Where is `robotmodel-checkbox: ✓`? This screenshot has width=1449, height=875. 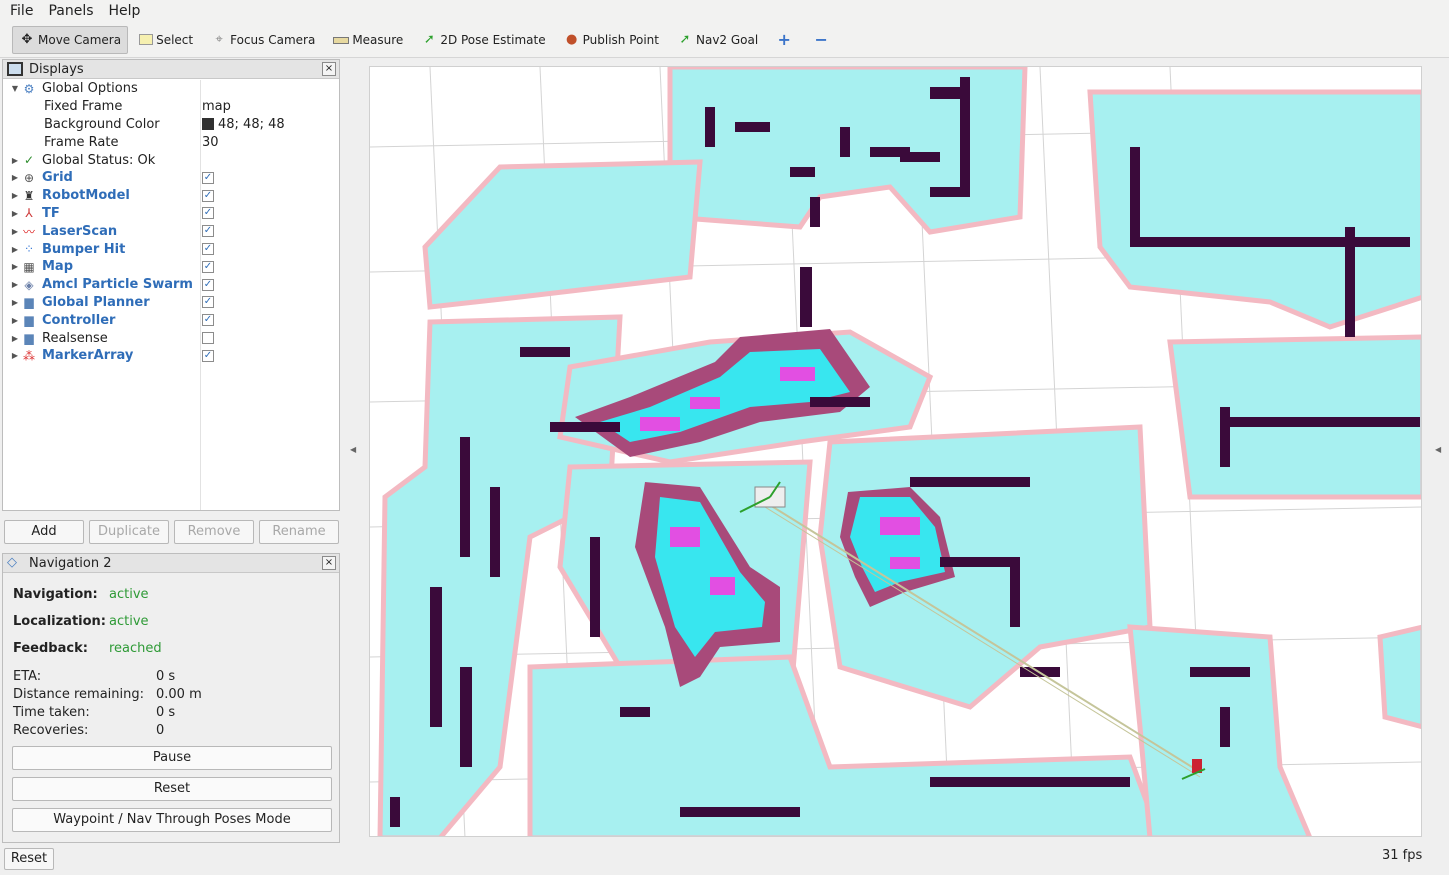 robotmodel-checkbox: ✓ is located at coordinates (208, 195).